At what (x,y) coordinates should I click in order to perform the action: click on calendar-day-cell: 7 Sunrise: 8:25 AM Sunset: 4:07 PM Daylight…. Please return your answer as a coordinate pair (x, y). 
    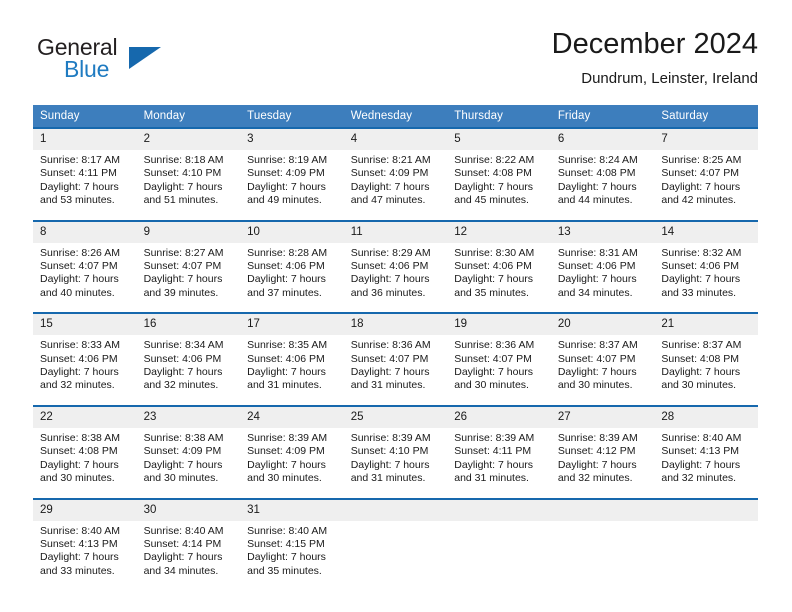
    Looking at the image, I should click on (706, 167).